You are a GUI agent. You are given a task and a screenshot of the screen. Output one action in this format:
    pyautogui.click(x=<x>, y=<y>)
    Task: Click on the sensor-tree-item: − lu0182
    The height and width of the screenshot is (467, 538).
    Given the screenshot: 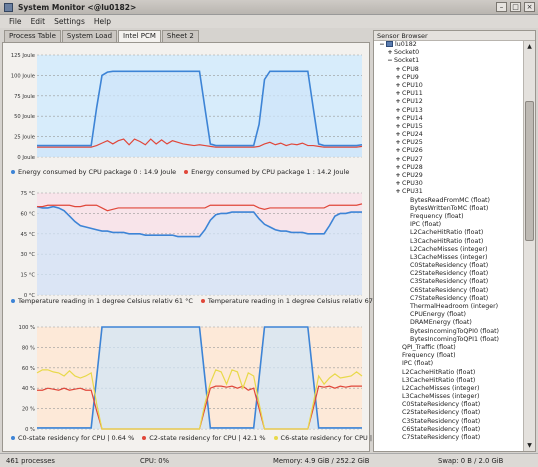 What is the action you would take?
    pyautogui.click(x=449, y=45)
    